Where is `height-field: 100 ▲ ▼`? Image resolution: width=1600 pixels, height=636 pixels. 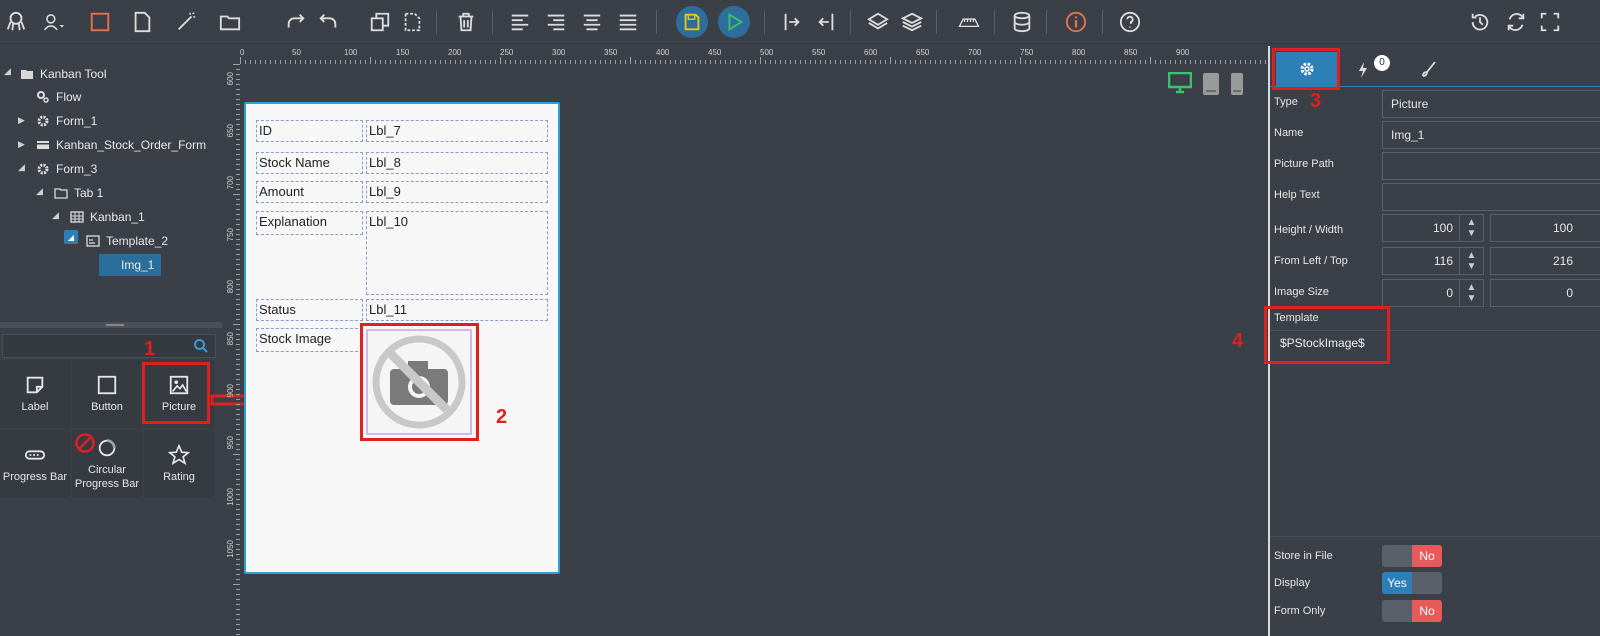 height-field: 100 ▲ ▼ is located at coordinates (1433, 228).